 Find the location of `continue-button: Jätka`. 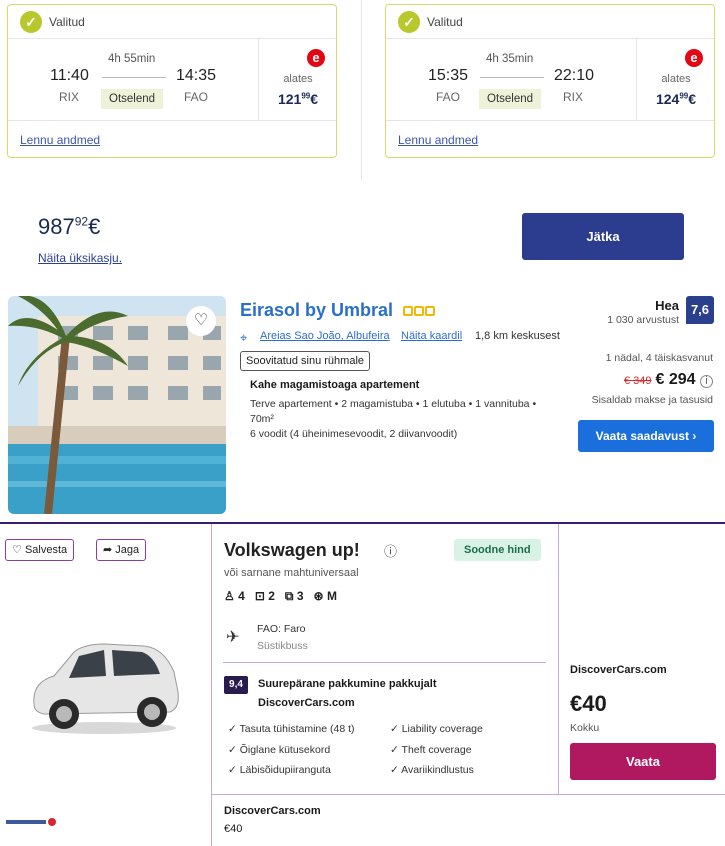

continue-button: Jätka is located at coordinates (603, 236).